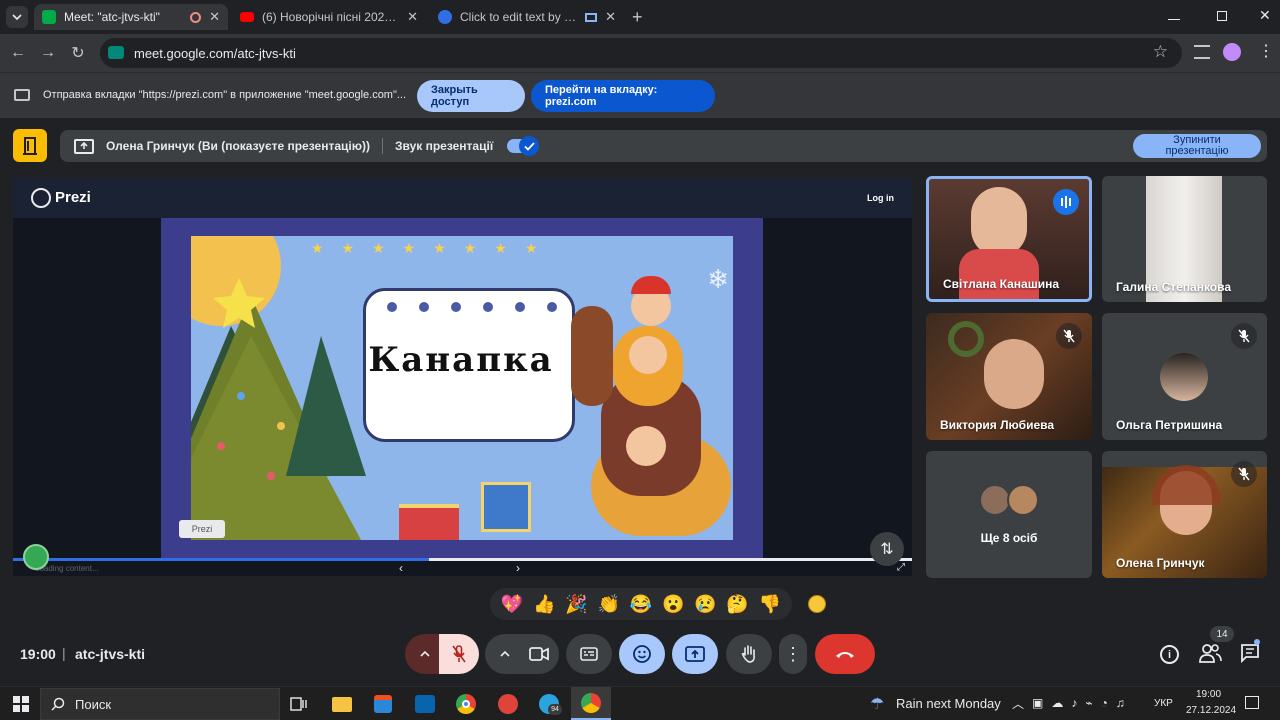 Image resolution: width=1280 pixels, height=720 pixels. Describe the element at coordinates (471, 96) in the screenshot. I see `stop-access-button: Закрыть доступ` at that location.